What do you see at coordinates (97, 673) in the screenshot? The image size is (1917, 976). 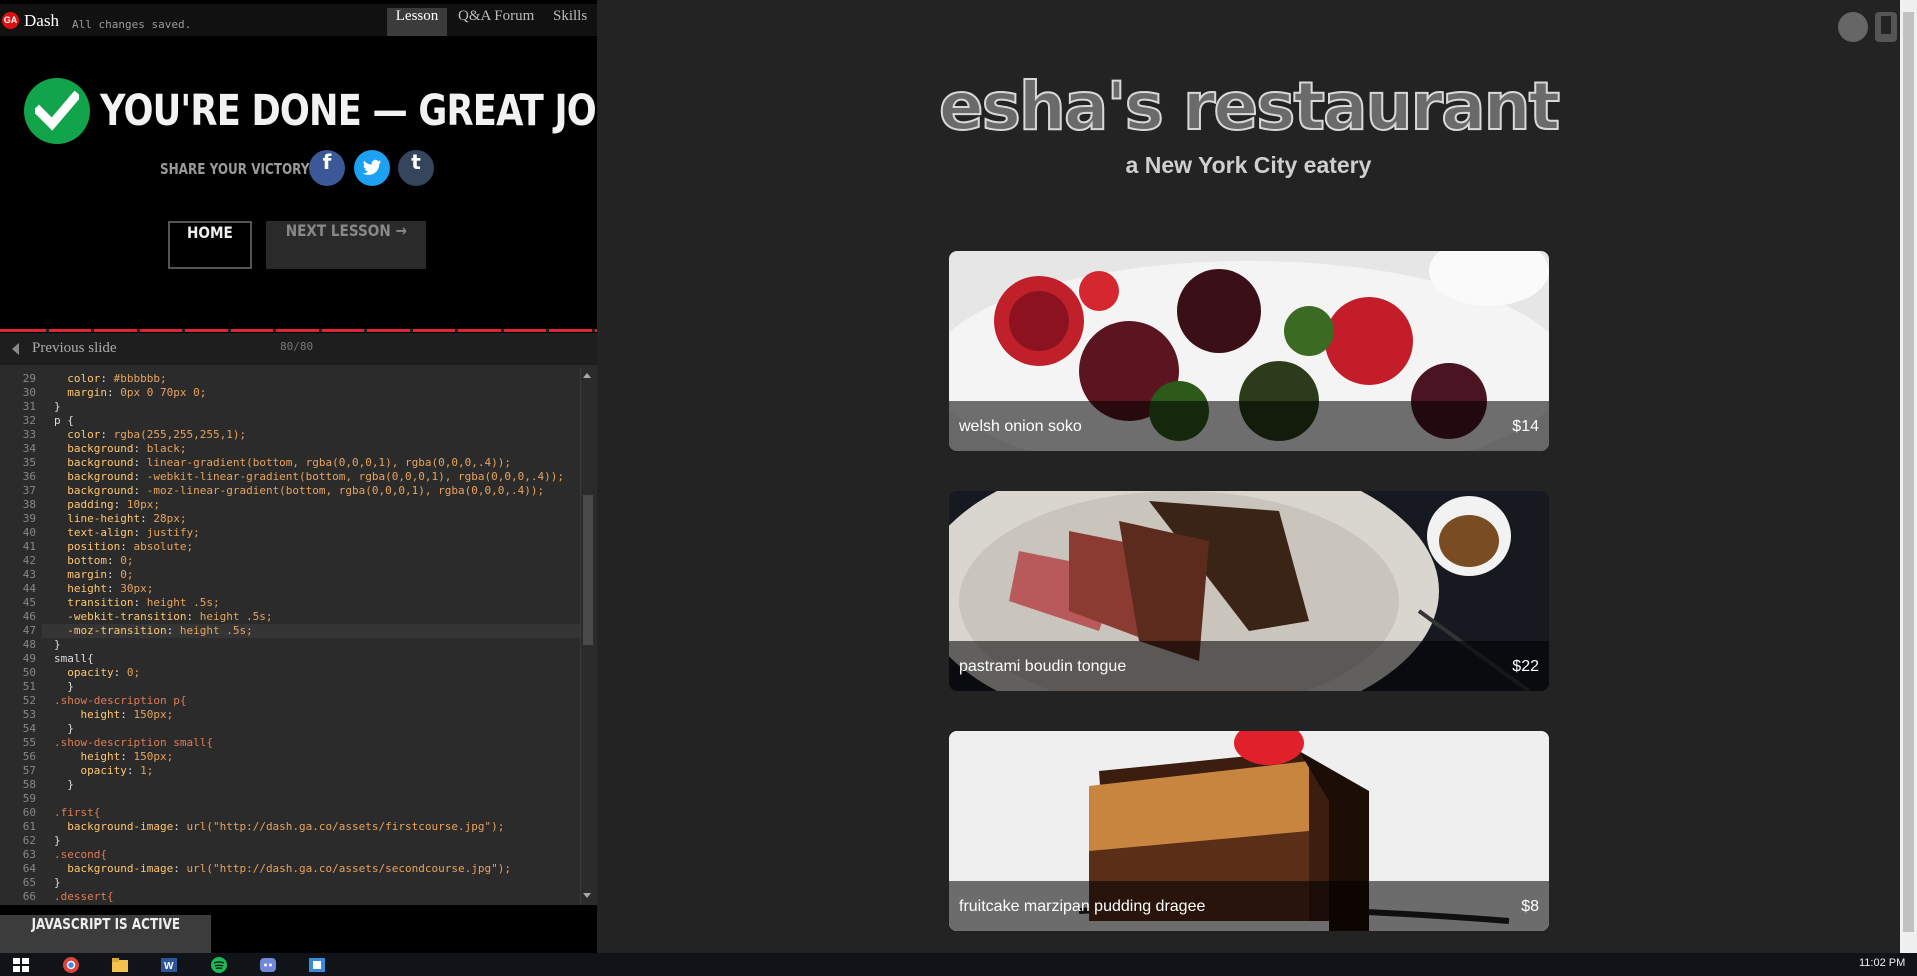 I see `code-line: opacity: 0;` at bounding box center [97, 673].